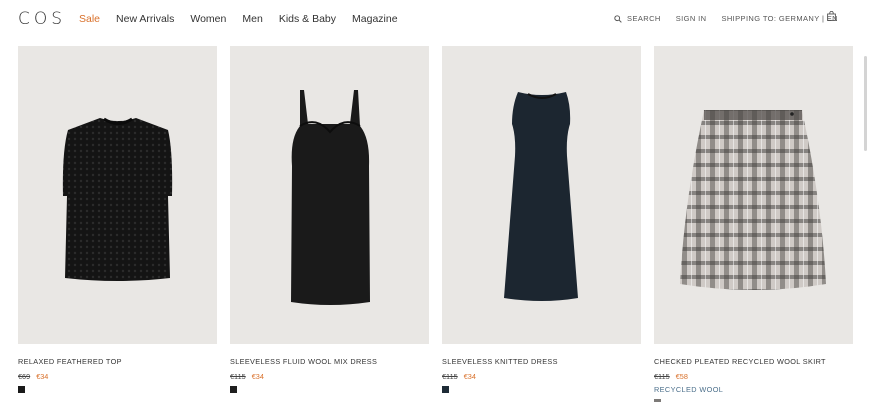  Describe the element at coordinates (252, 19) in the screenshot. I see `nav-item-men: Men` at that location.